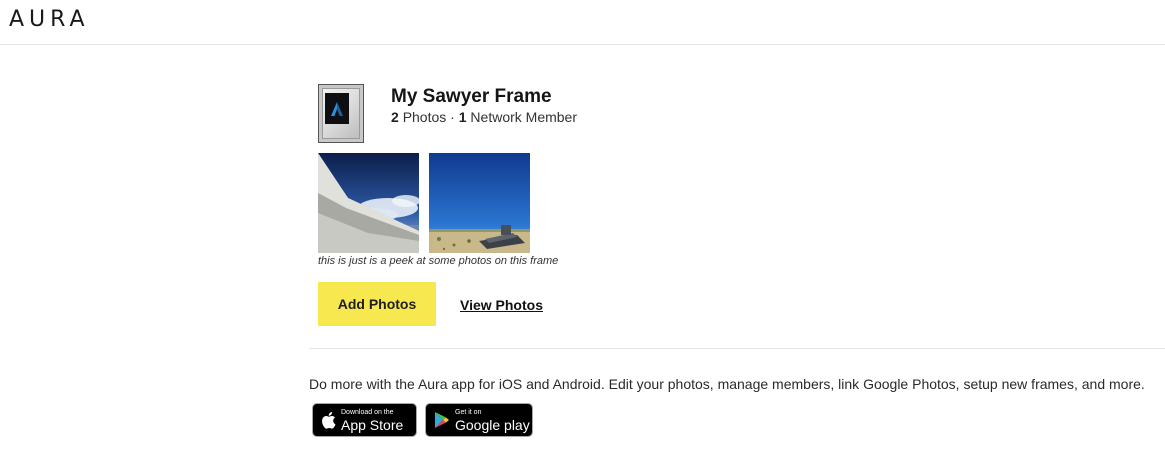  I want to click on top-bar: AURA, so click(582, 22).